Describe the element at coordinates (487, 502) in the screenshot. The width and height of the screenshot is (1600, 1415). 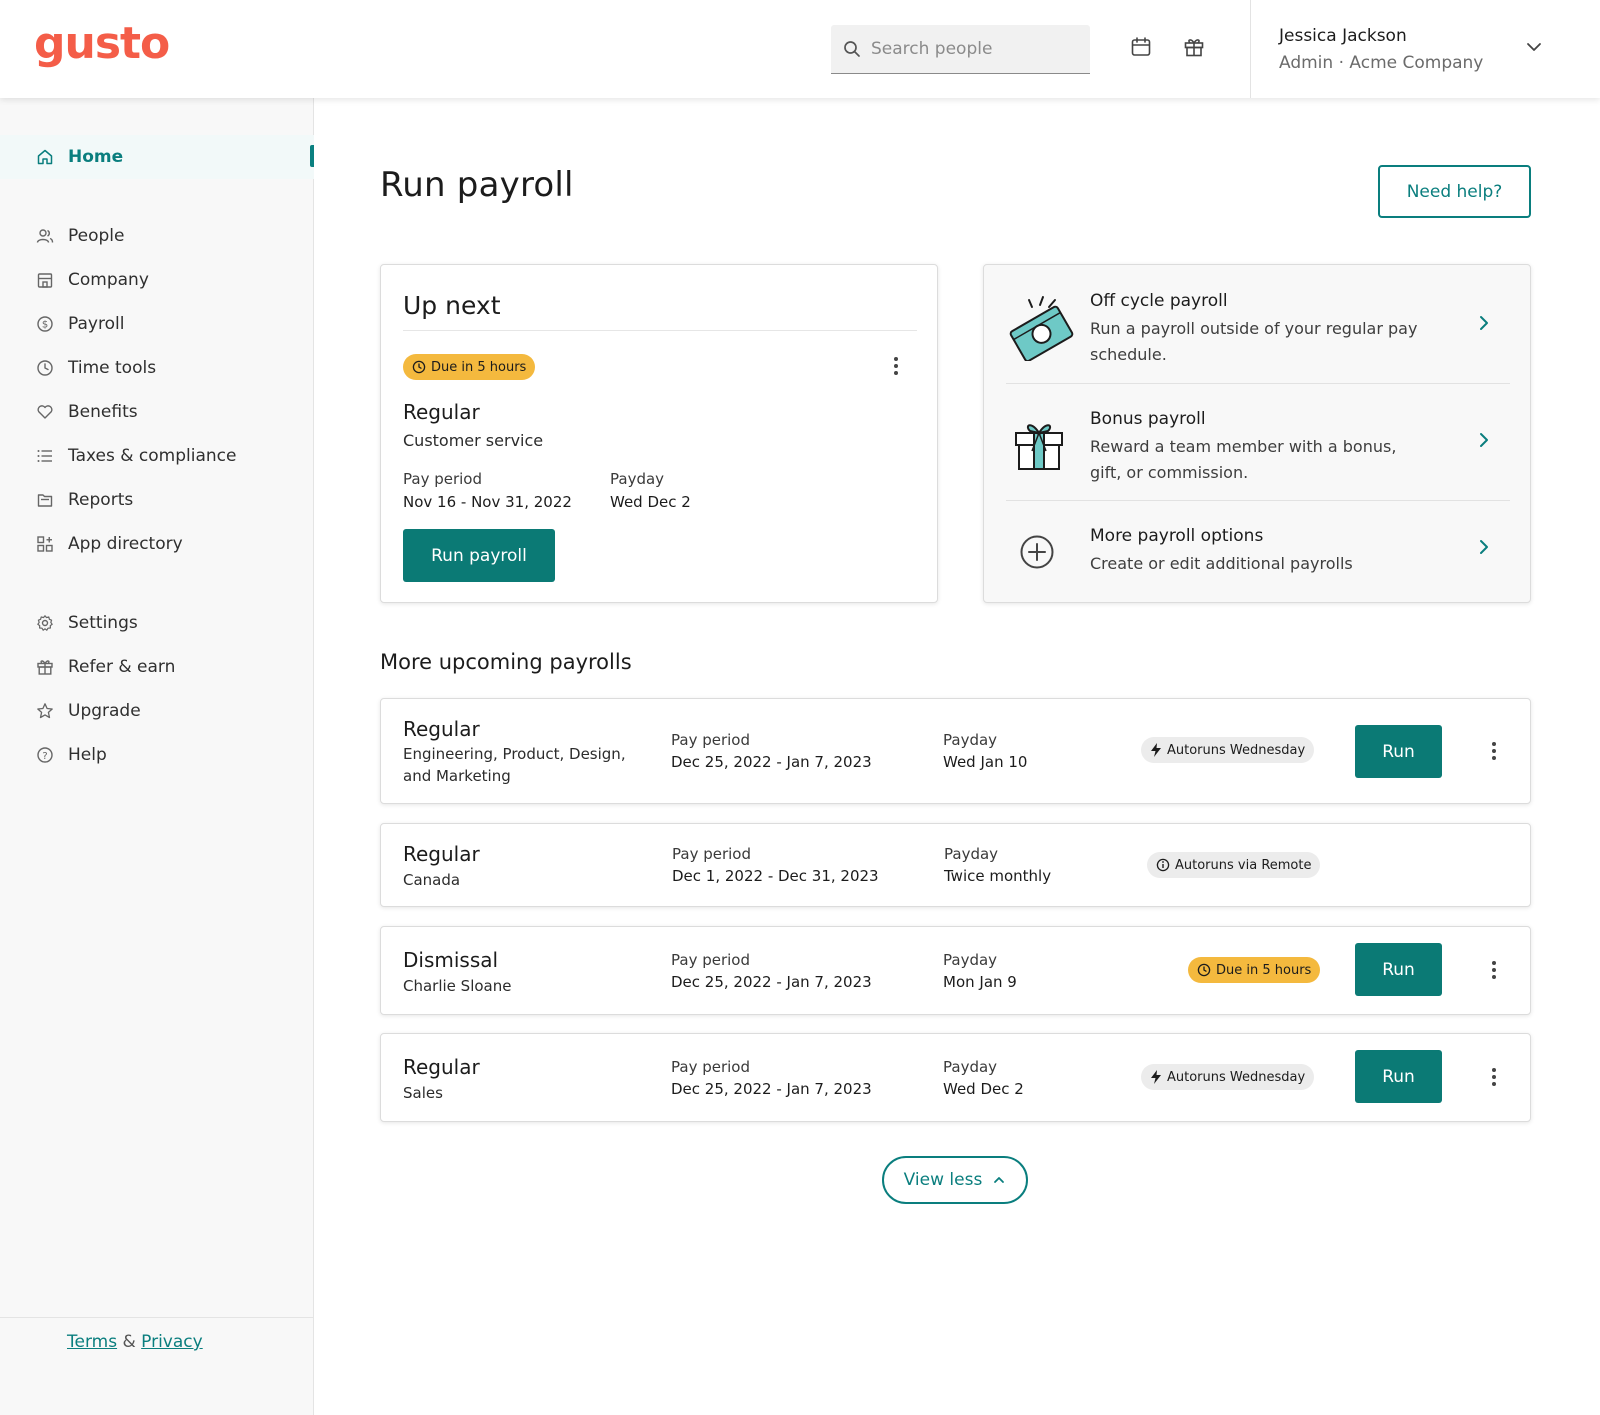
I see `pay-period-value: Nov 16 - Nov 31, 2022` at that location.